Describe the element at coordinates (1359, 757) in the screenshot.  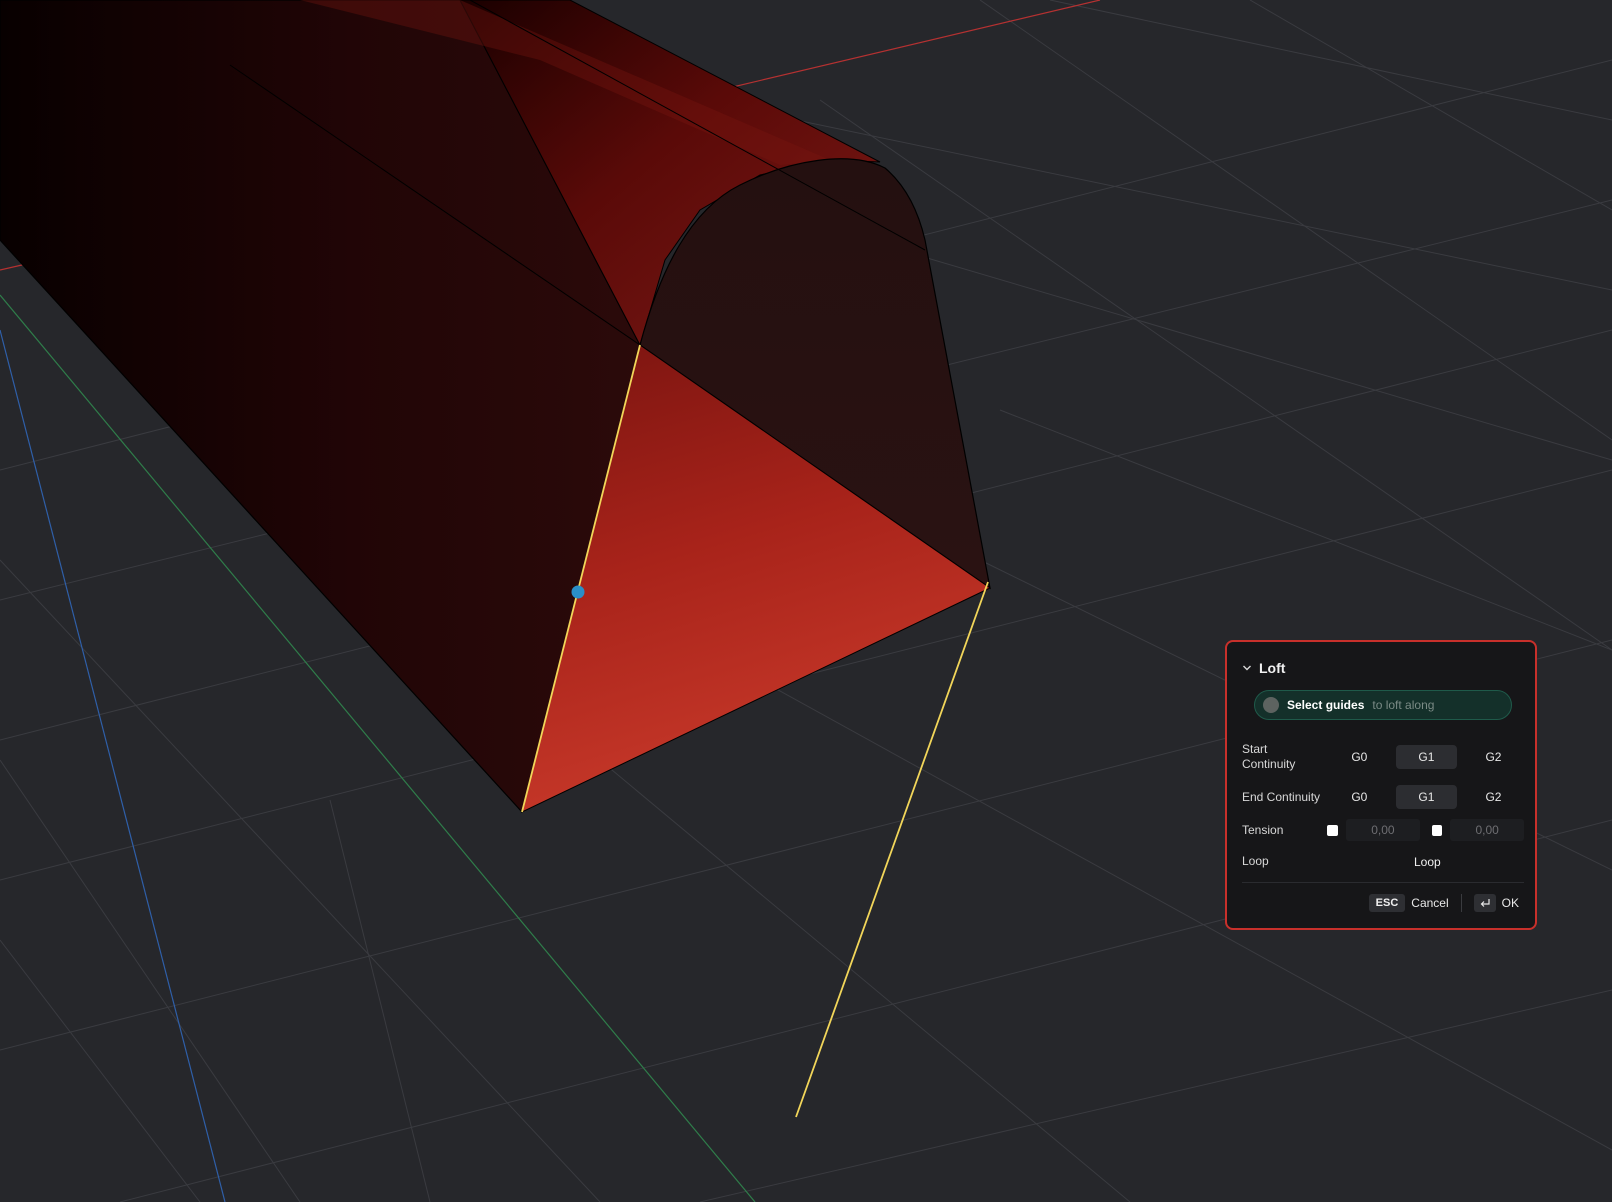
I see `start-continuity-g0: G0` at that location.